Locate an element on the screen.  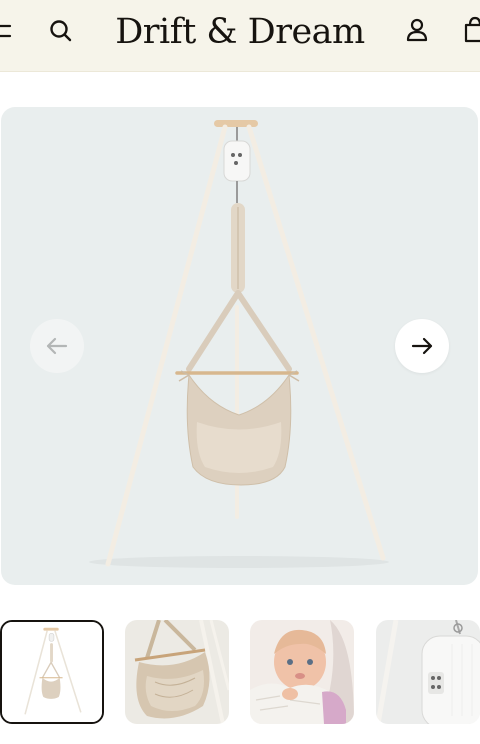
cart-icon is located at coordinates (471, 30).